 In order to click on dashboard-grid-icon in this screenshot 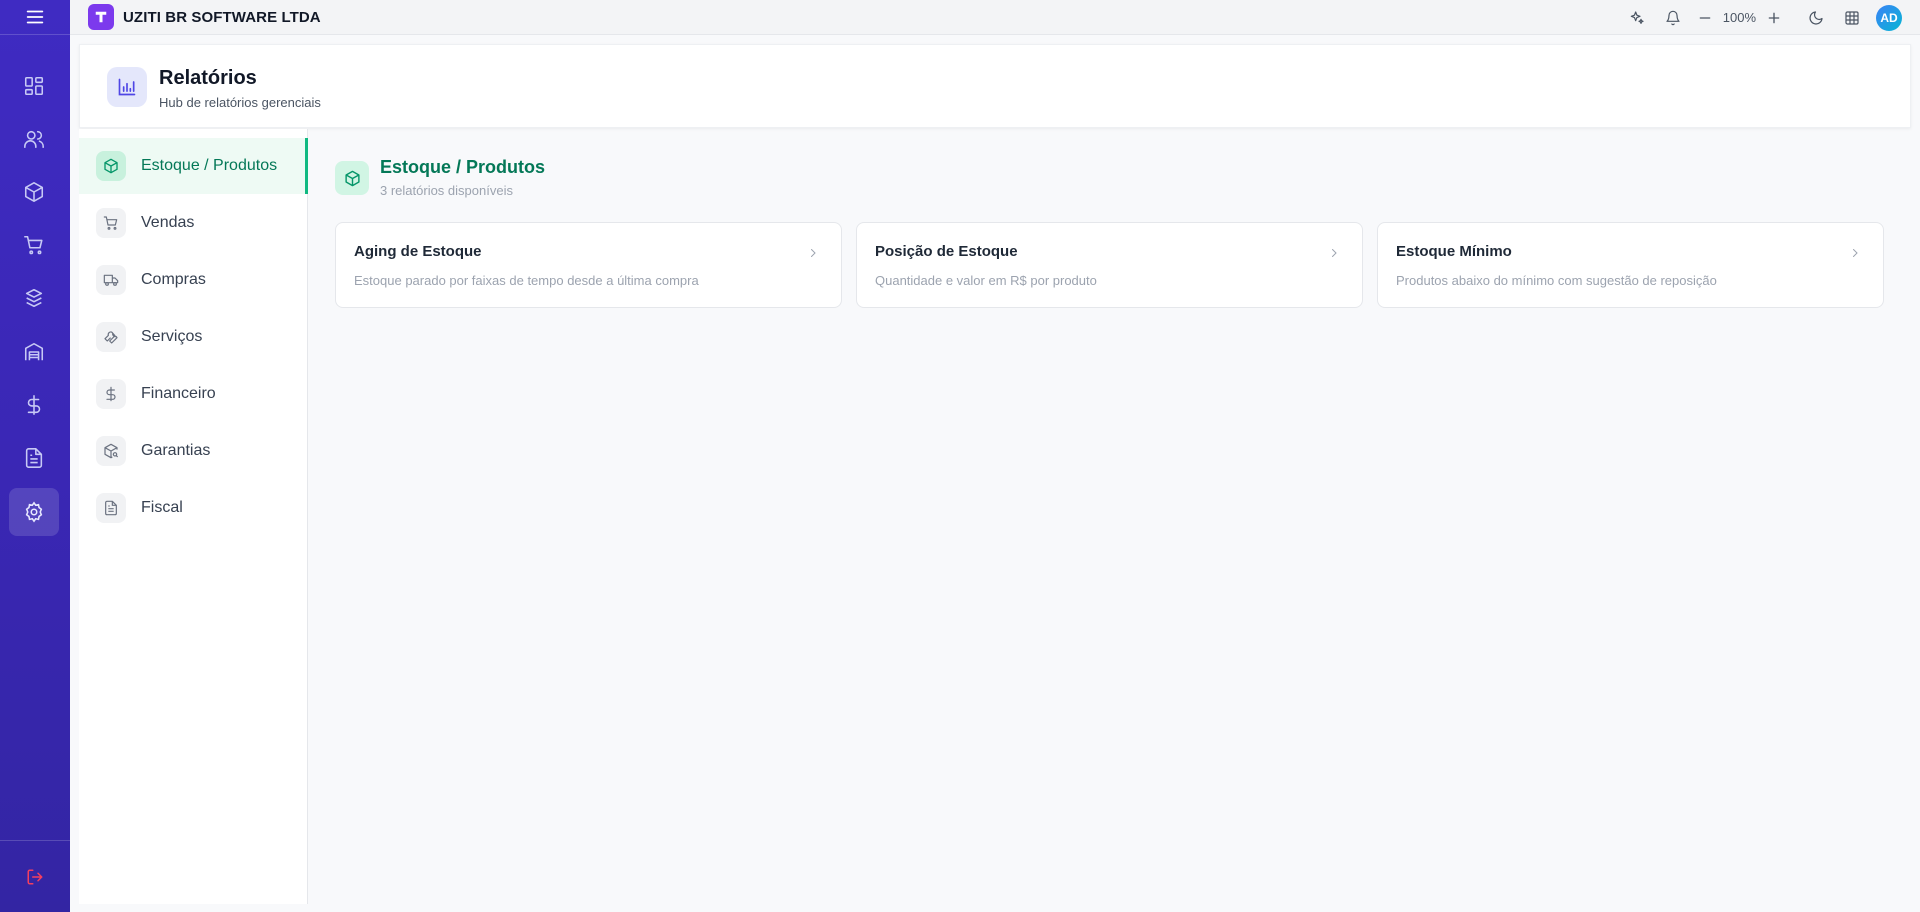, I will do `click(34, 86)`.